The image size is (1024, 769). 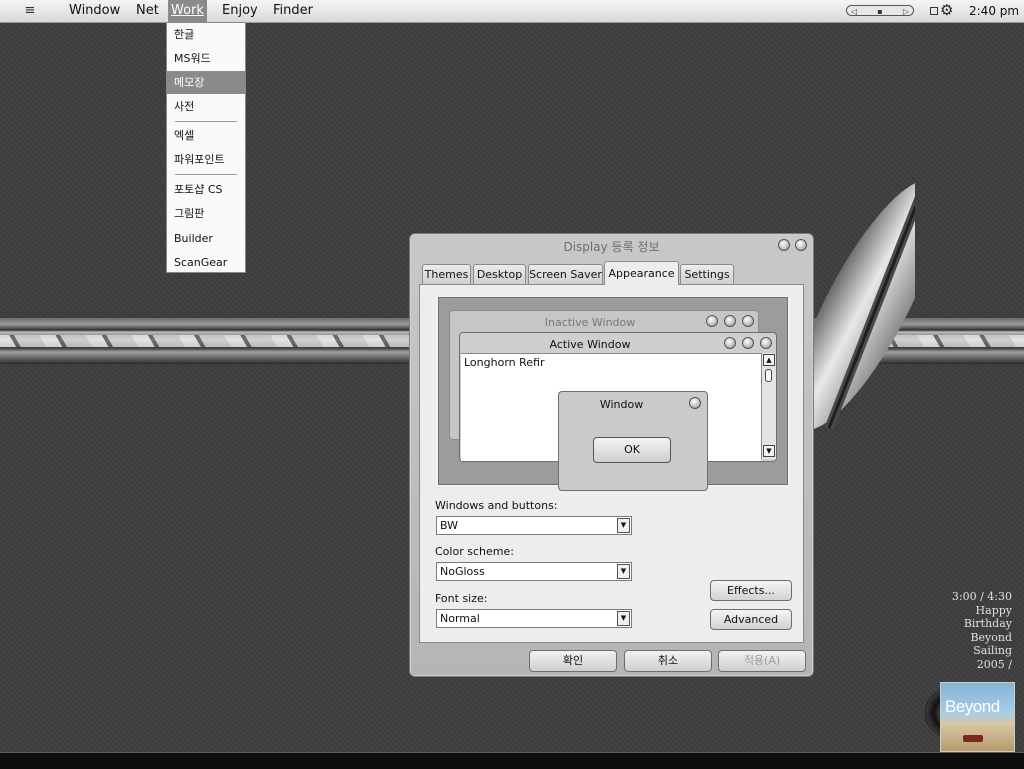 I want to click on active-window-title: Active Window, so click(x=590, y=344).